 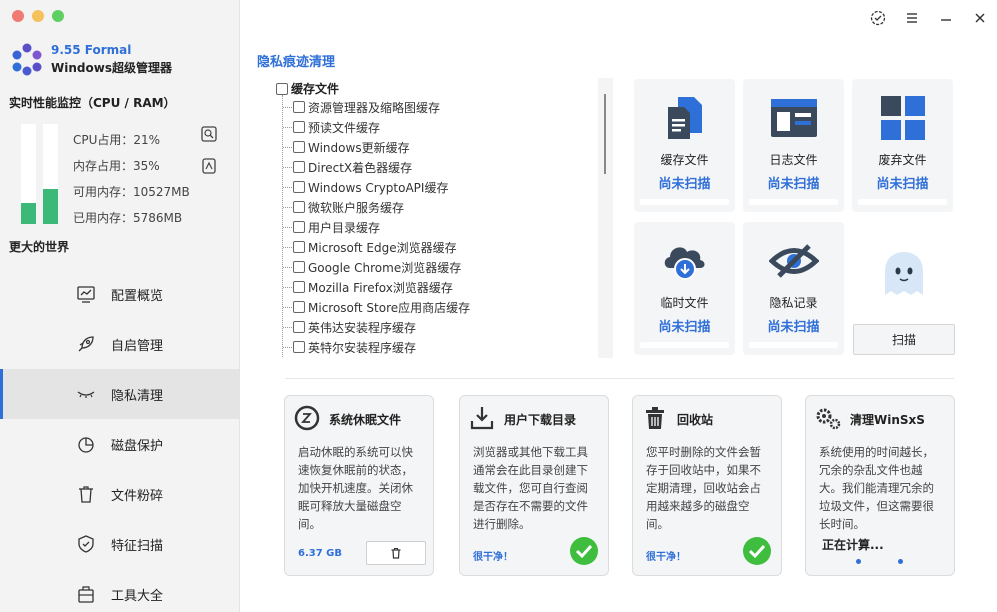 What do you see at coordinates (368, 287) in the screenshot?
I see `tree-item: Mozilla Firefox浏览器缓存` at bounding box center [368, 287].